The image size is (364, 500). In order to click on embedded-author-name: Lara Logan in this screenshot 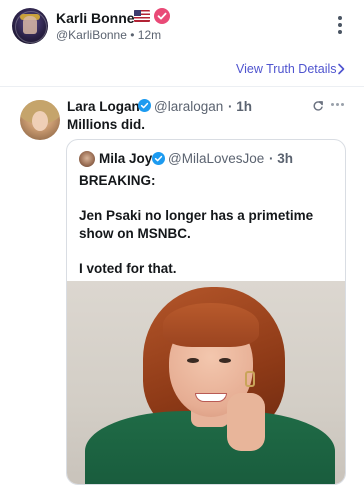, I will do `click(103, 106)`.